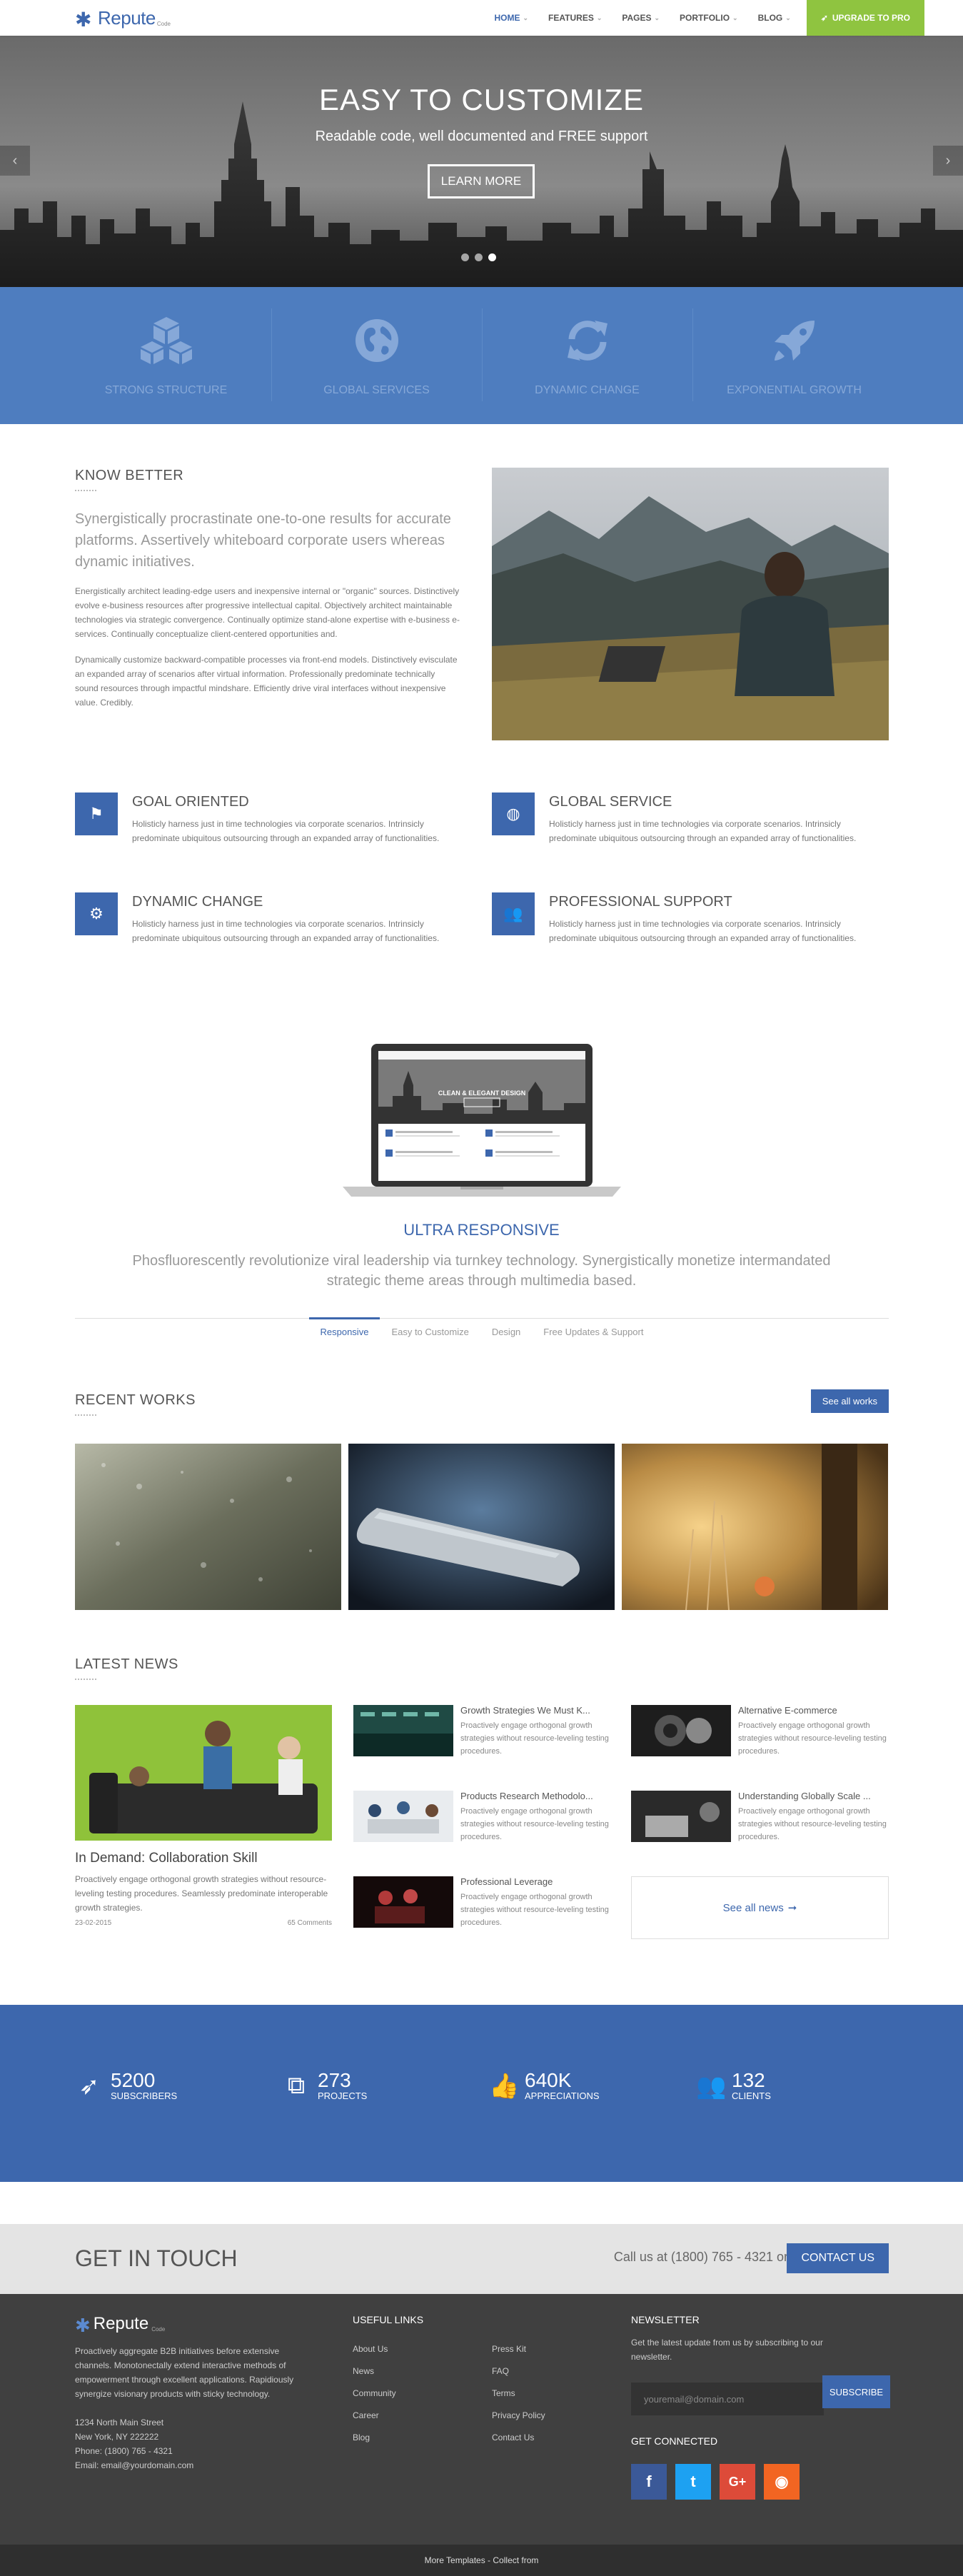 The width and height of the screenshot is (963, 2576). I want to click on service-title: DYNAMIC CHANGE, so click(197, 902).